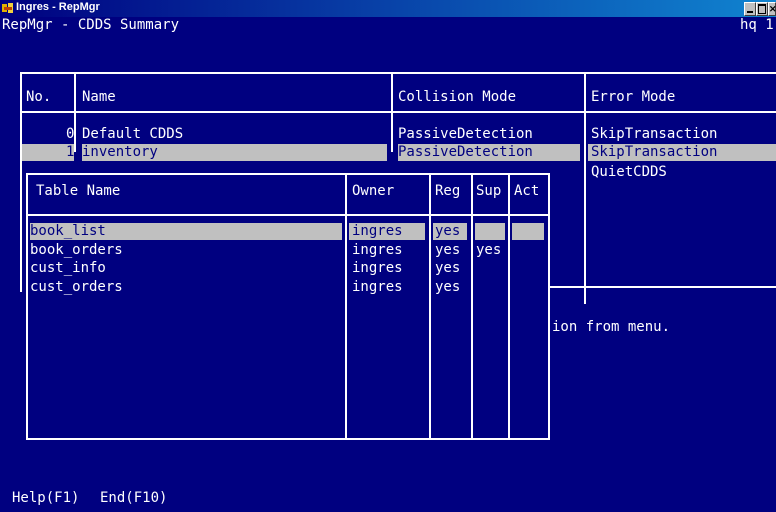 This screenshot has height=512, width=776. I want to click on help-menu-item: Help(F1), so click(45, 498).